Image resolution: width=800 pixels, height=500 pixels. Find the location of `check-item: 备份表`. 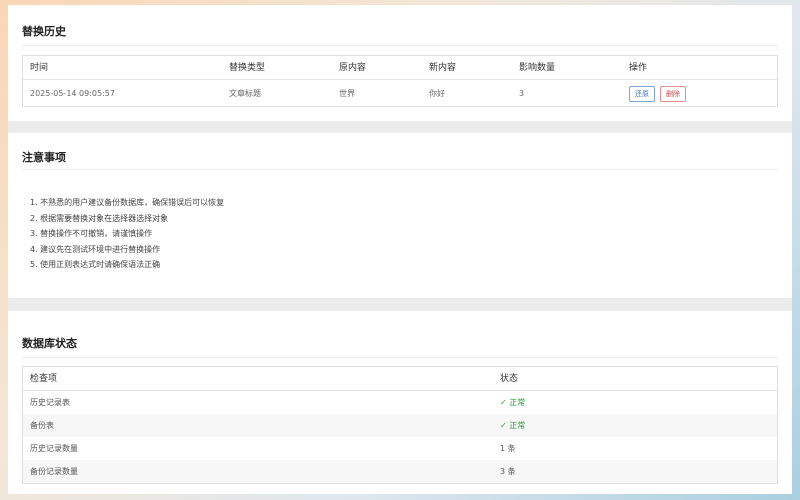

check-item: 备份表 is located at coordinates (42, 425).